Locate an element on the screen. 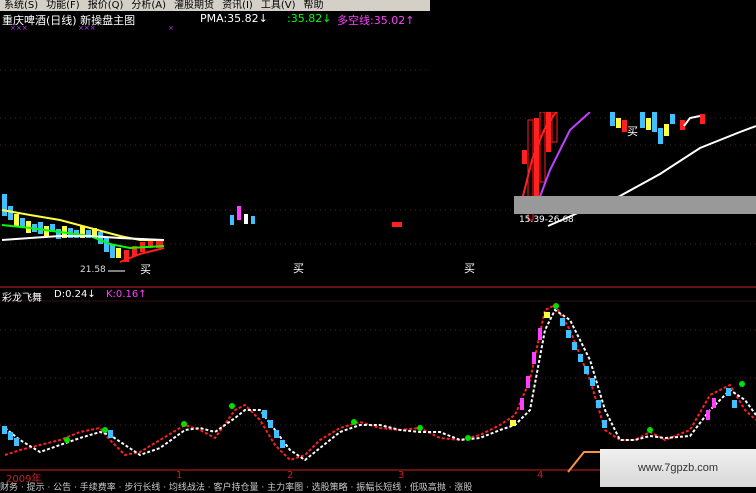  buy-marker-2: 买 is located at coordinates (298, 268).